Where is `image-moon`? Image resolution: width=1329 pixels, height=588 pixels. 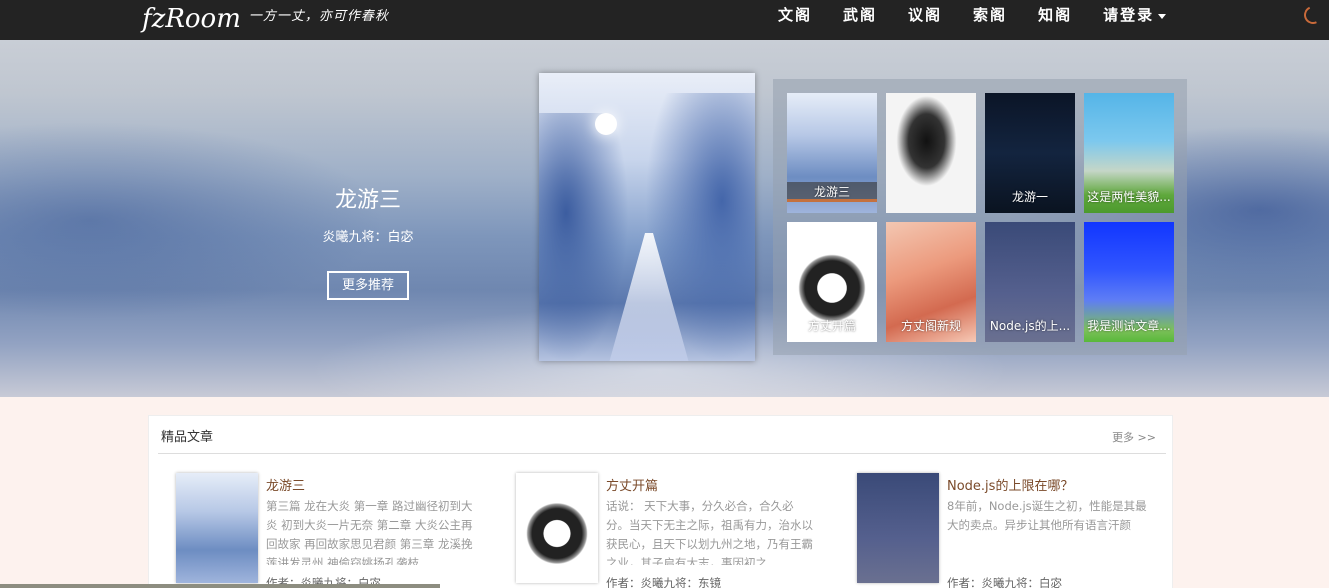
image-moon is located at coordinates (606, 124).